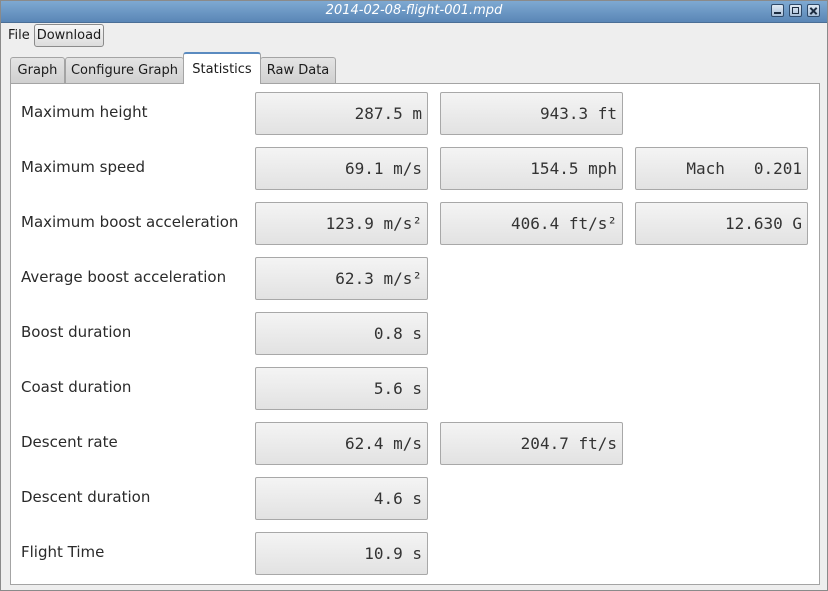 The width and height of the screenshot is (828, 591). Describe the element at coordinates (84, 112) in the screenshot. I see `max-height-label: Maximum height` at that location.